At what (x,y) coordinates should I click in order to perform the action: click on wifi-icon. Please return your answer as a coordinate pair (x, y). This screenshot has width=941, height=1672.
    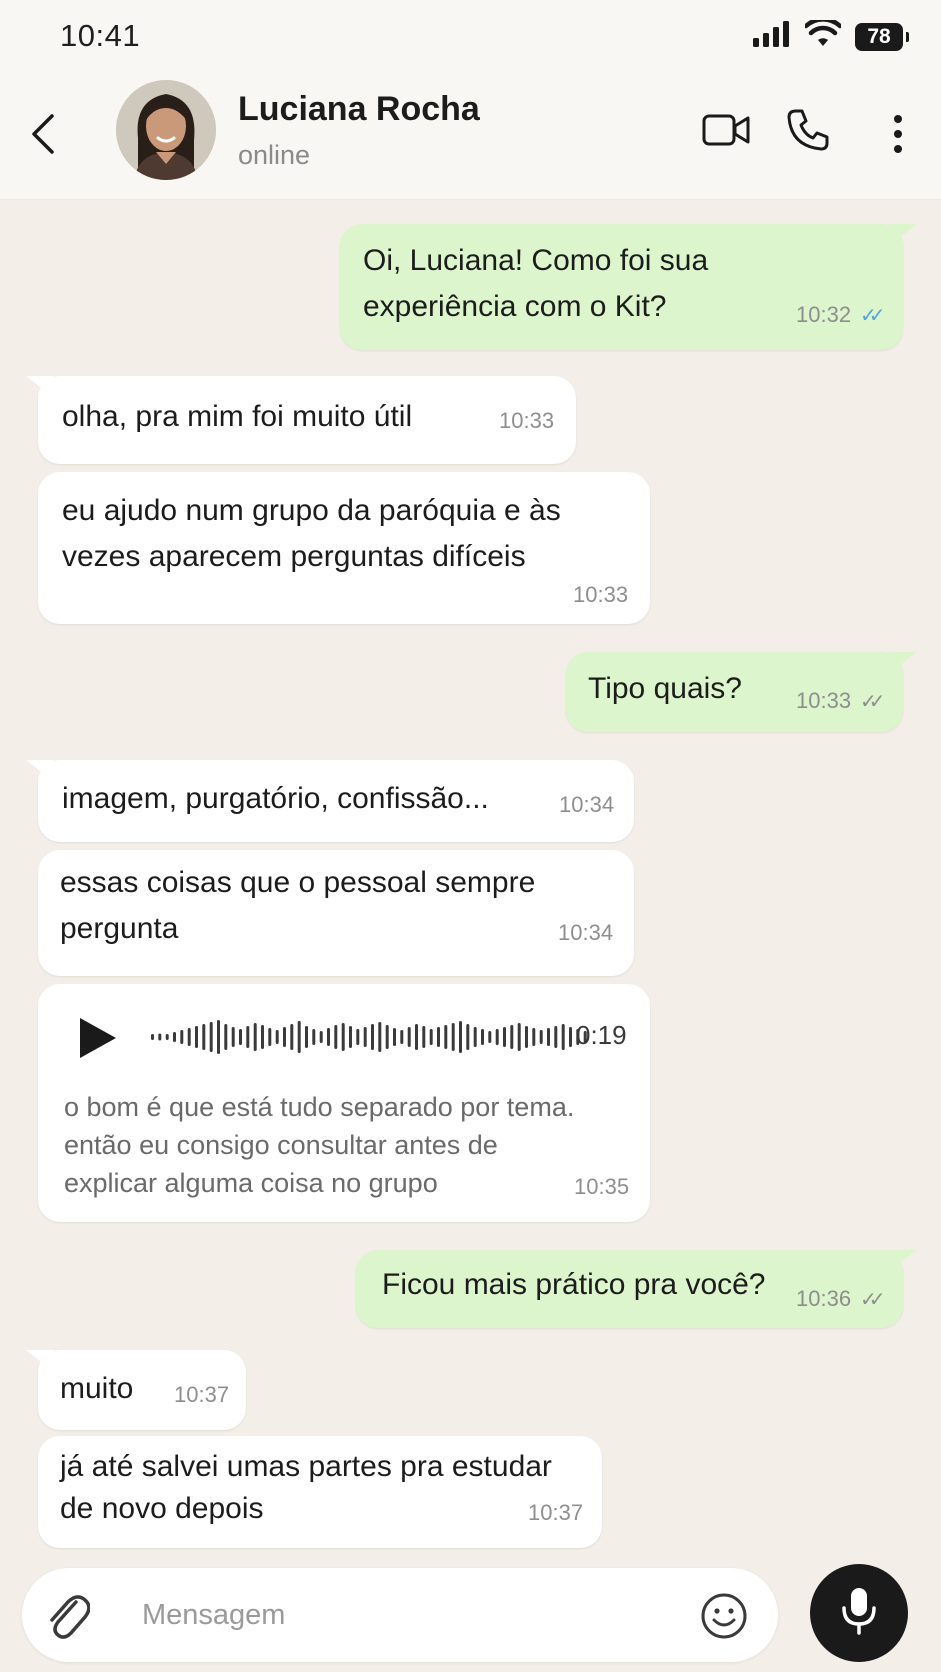
    Looking at the image, I should click on (823, 35).